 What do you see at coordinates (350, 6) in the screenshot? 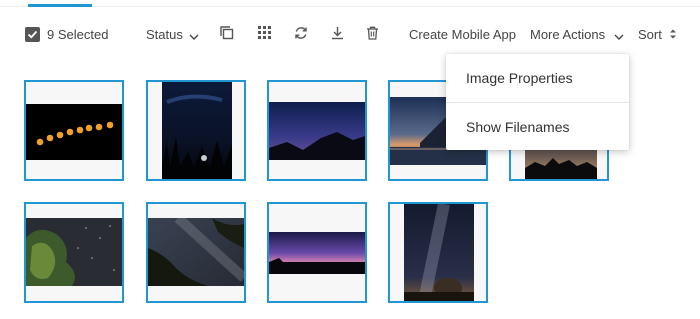
I see `top-divider` at bounding box center [350, 6].